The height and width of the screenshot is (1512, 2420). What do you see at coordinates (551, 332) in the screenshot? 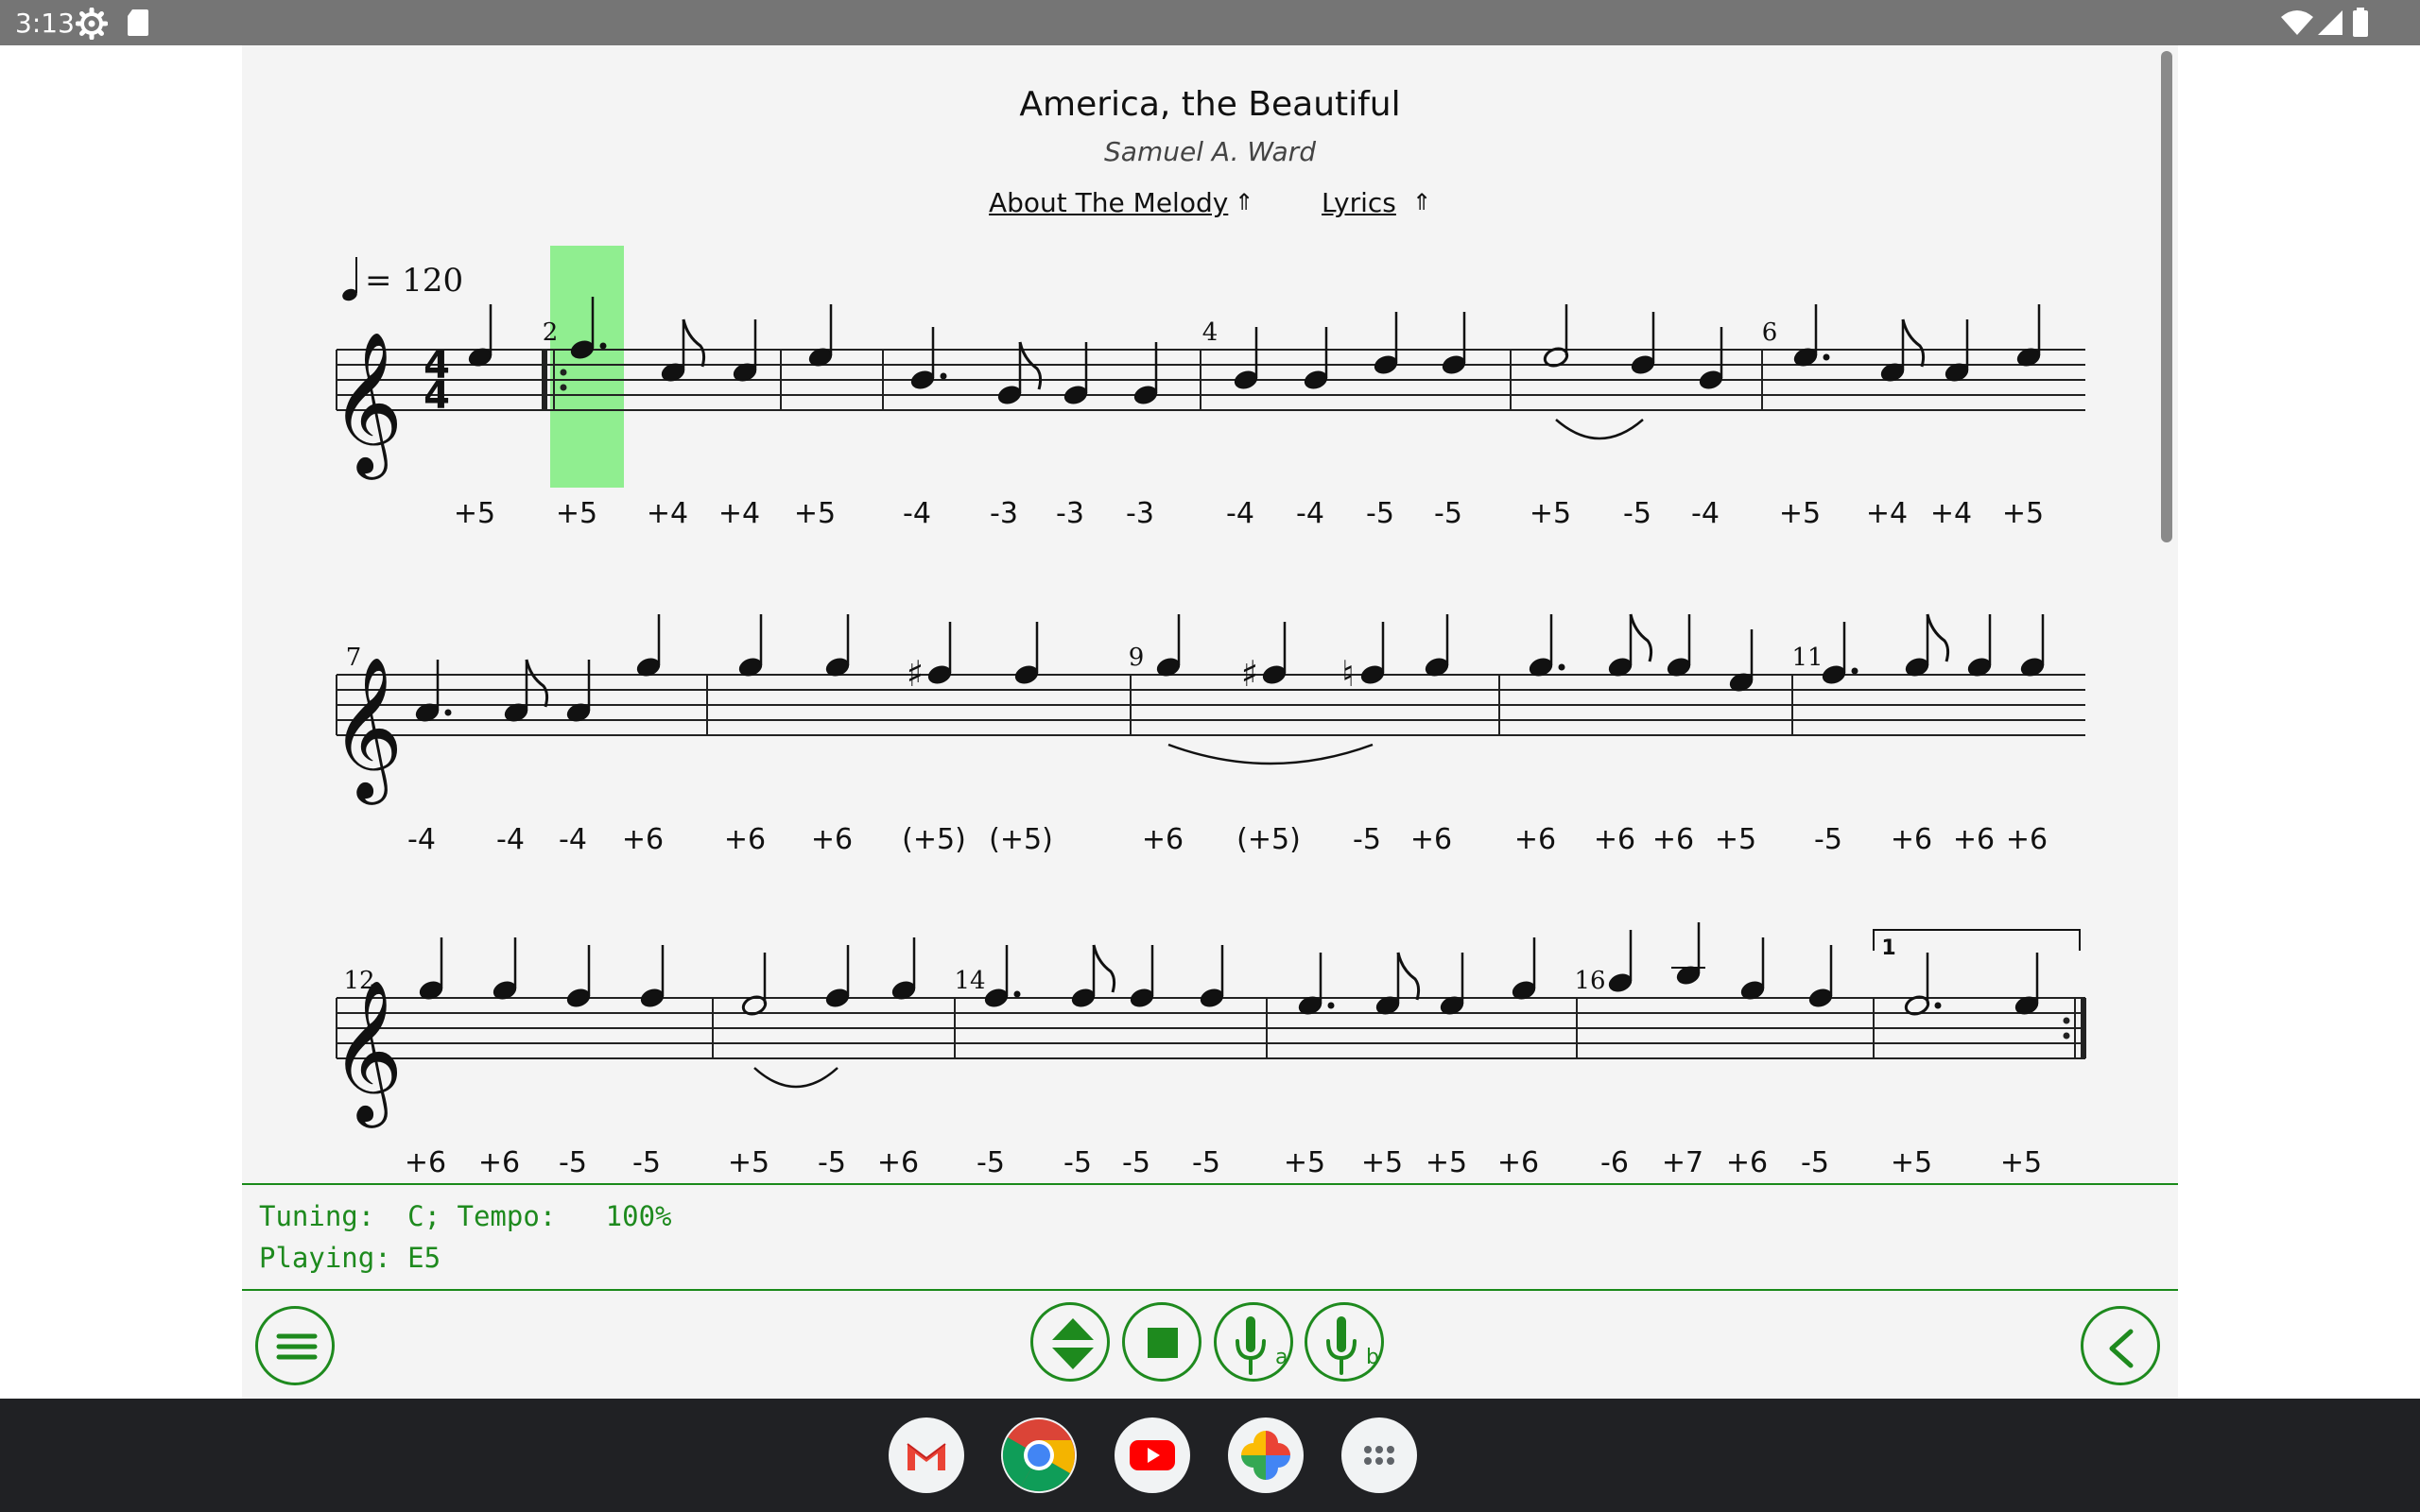
I see `measure-number: 2` at bounding box center [551, 332].